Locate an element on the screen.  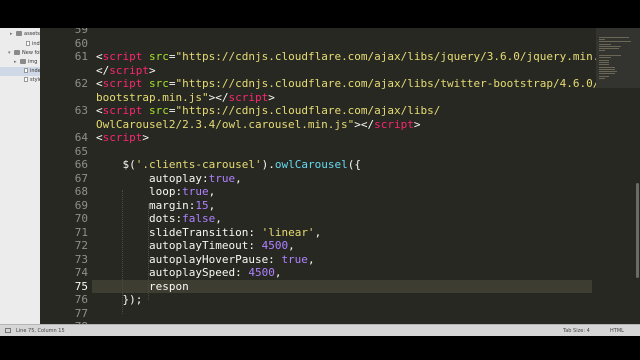
line-number: 74 is located at coordinates (81, 272).